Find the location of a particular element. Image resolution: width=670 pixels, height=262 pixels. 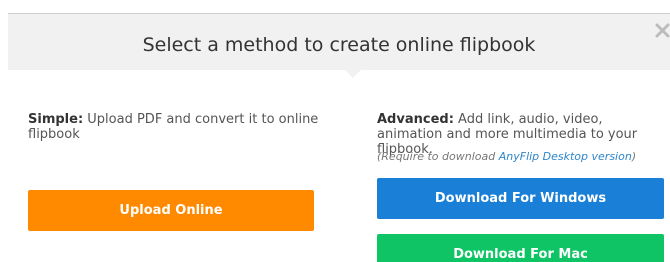

anyflip-desktop-link: AnyFlip Desktop version is located at coordinates (565, 156).